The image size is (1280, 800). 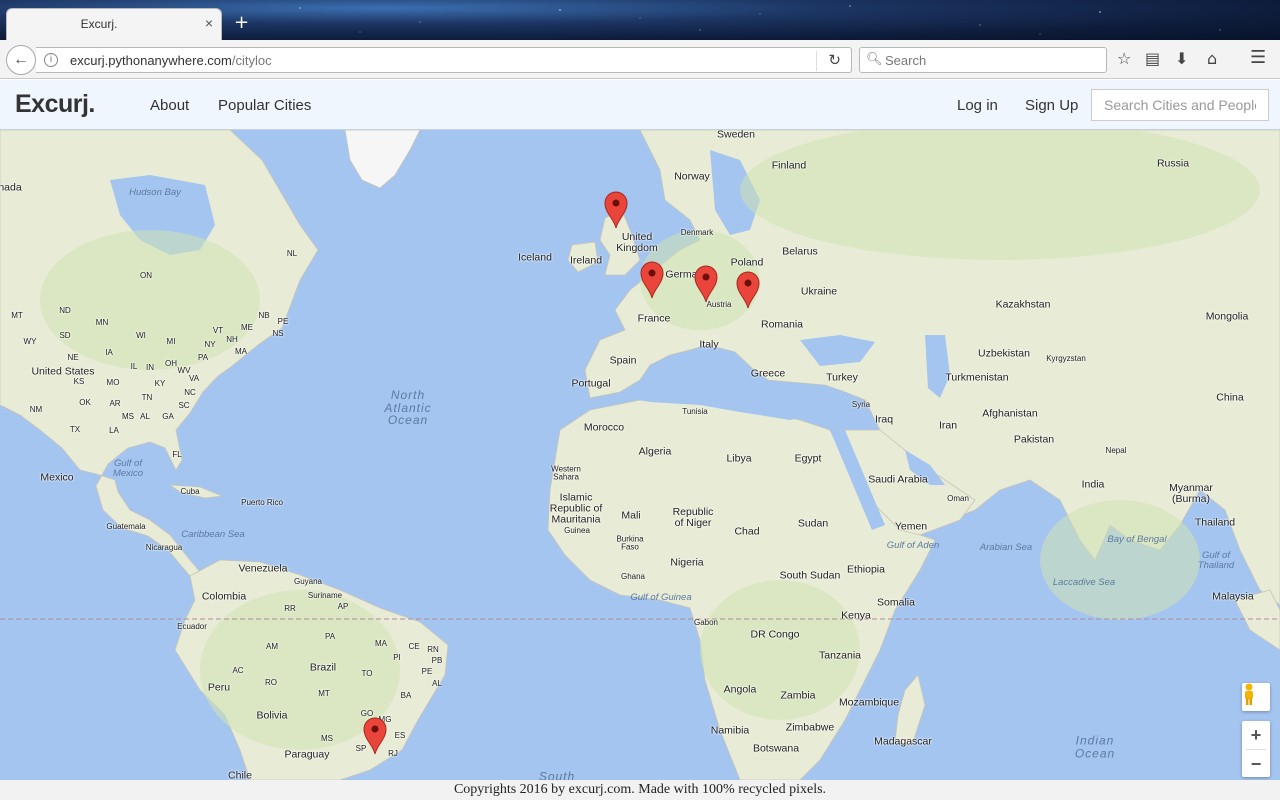 What do you see at coordinates (290, 608) in the screenshot?
I see `map-label-rr: RR` at bounding box center [290, 608].